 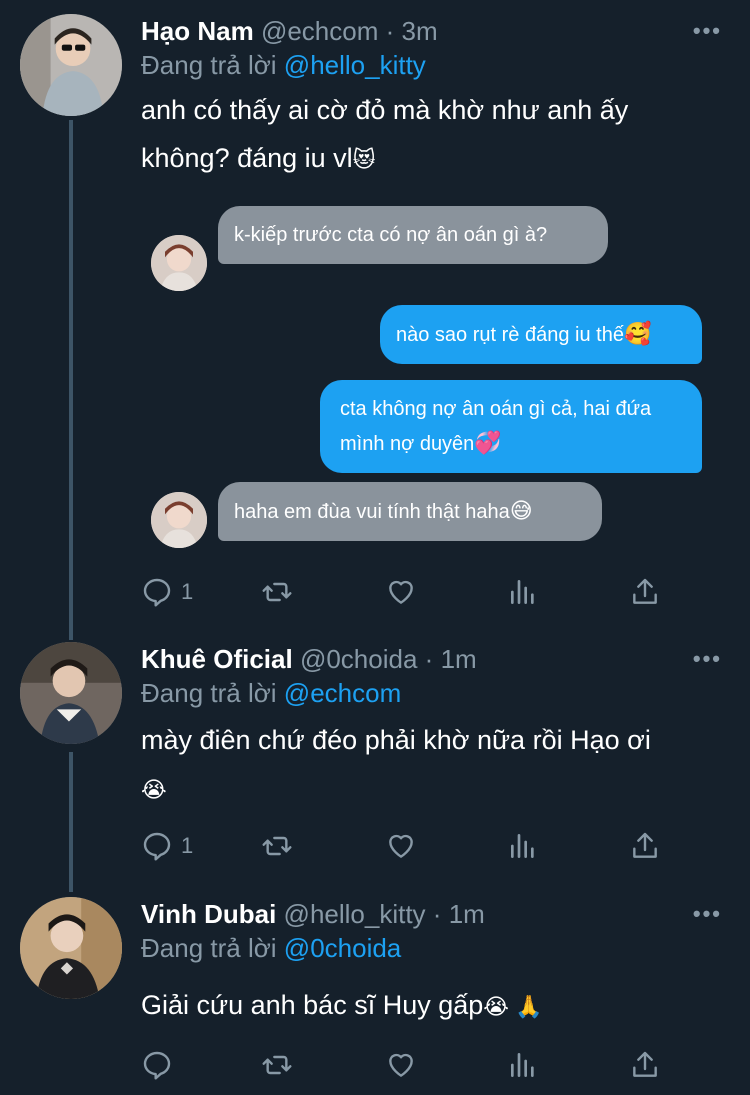 I want to click on mention-link: @hello_kitty, so click(x=355, y=65).